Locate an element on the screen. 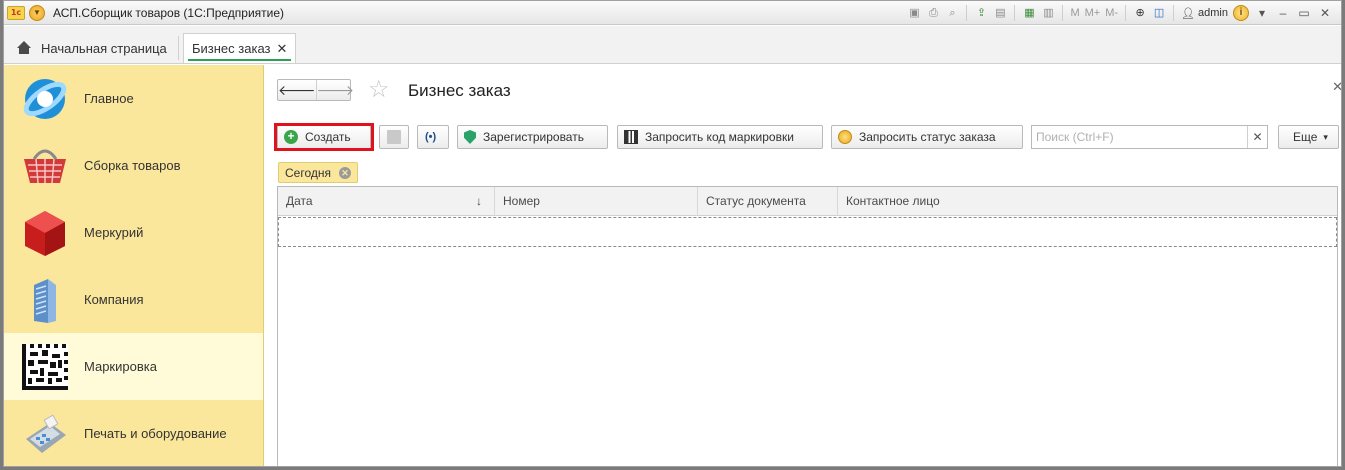 Image resolution: width=1345 pixels, height=470 pixels. sidebar-item-marking: Маркировка is located at coordinates (133, 366).